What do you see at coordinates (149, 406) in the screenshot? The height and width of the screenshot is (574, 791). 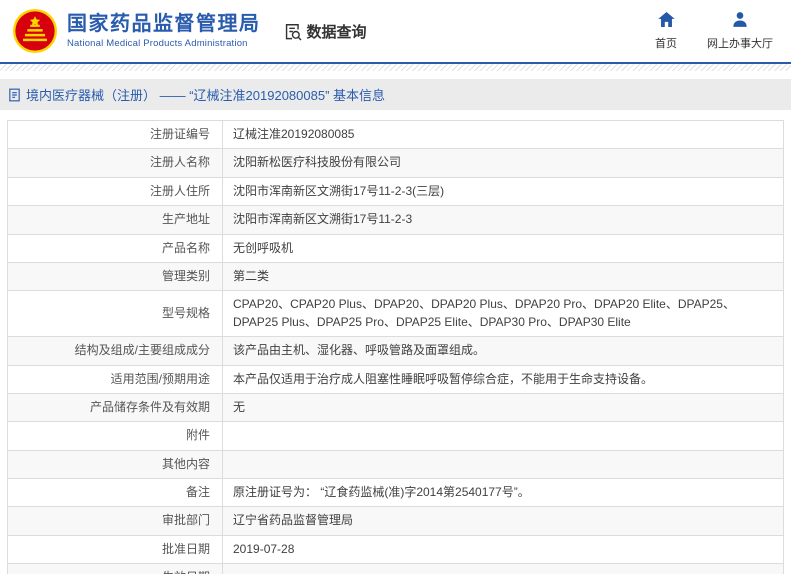 I see `row-label: 产品储存条件及有效期` at bounding box center [149, 406].